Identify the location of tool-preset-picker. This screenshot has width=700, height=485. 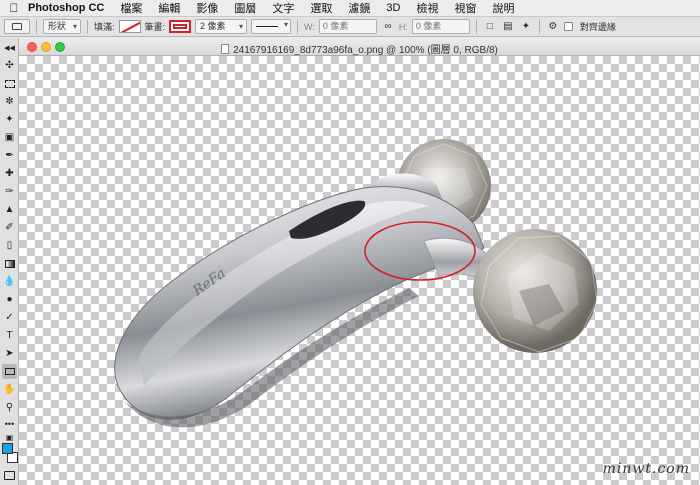
(17, 26).